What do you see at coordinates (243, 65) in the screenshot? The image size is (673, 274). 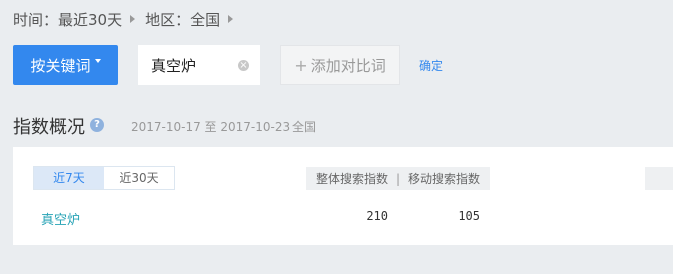 I see `remove-term-icon: ×` at bounding box center [243, 65].